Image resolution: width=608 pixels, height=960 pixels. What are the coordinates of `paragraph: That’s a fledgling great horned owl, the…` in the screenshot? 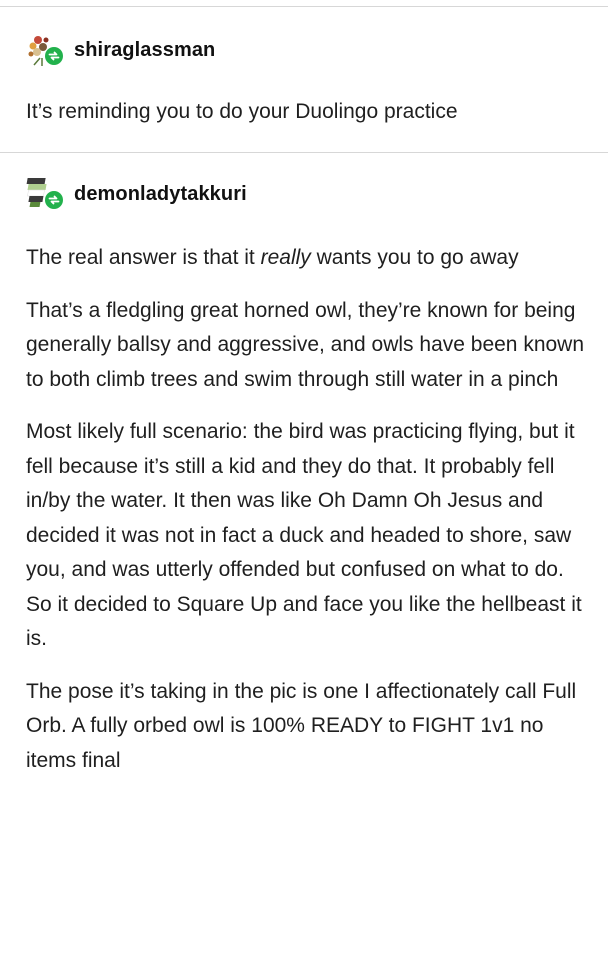 It's located at (305, 344).